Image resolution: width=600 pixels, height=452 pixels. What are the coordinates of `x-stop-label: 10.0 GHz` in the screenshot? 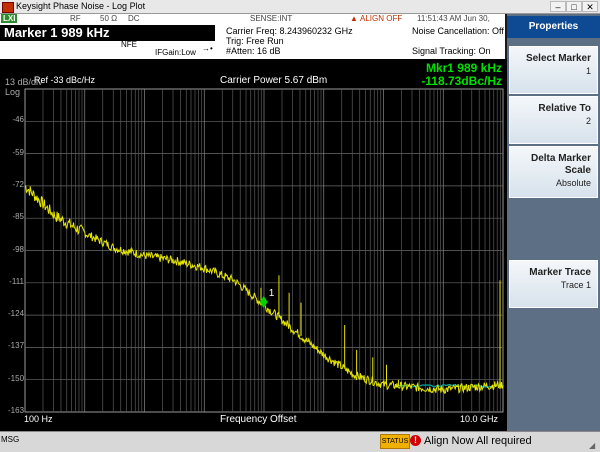 It's located at (479, 419).